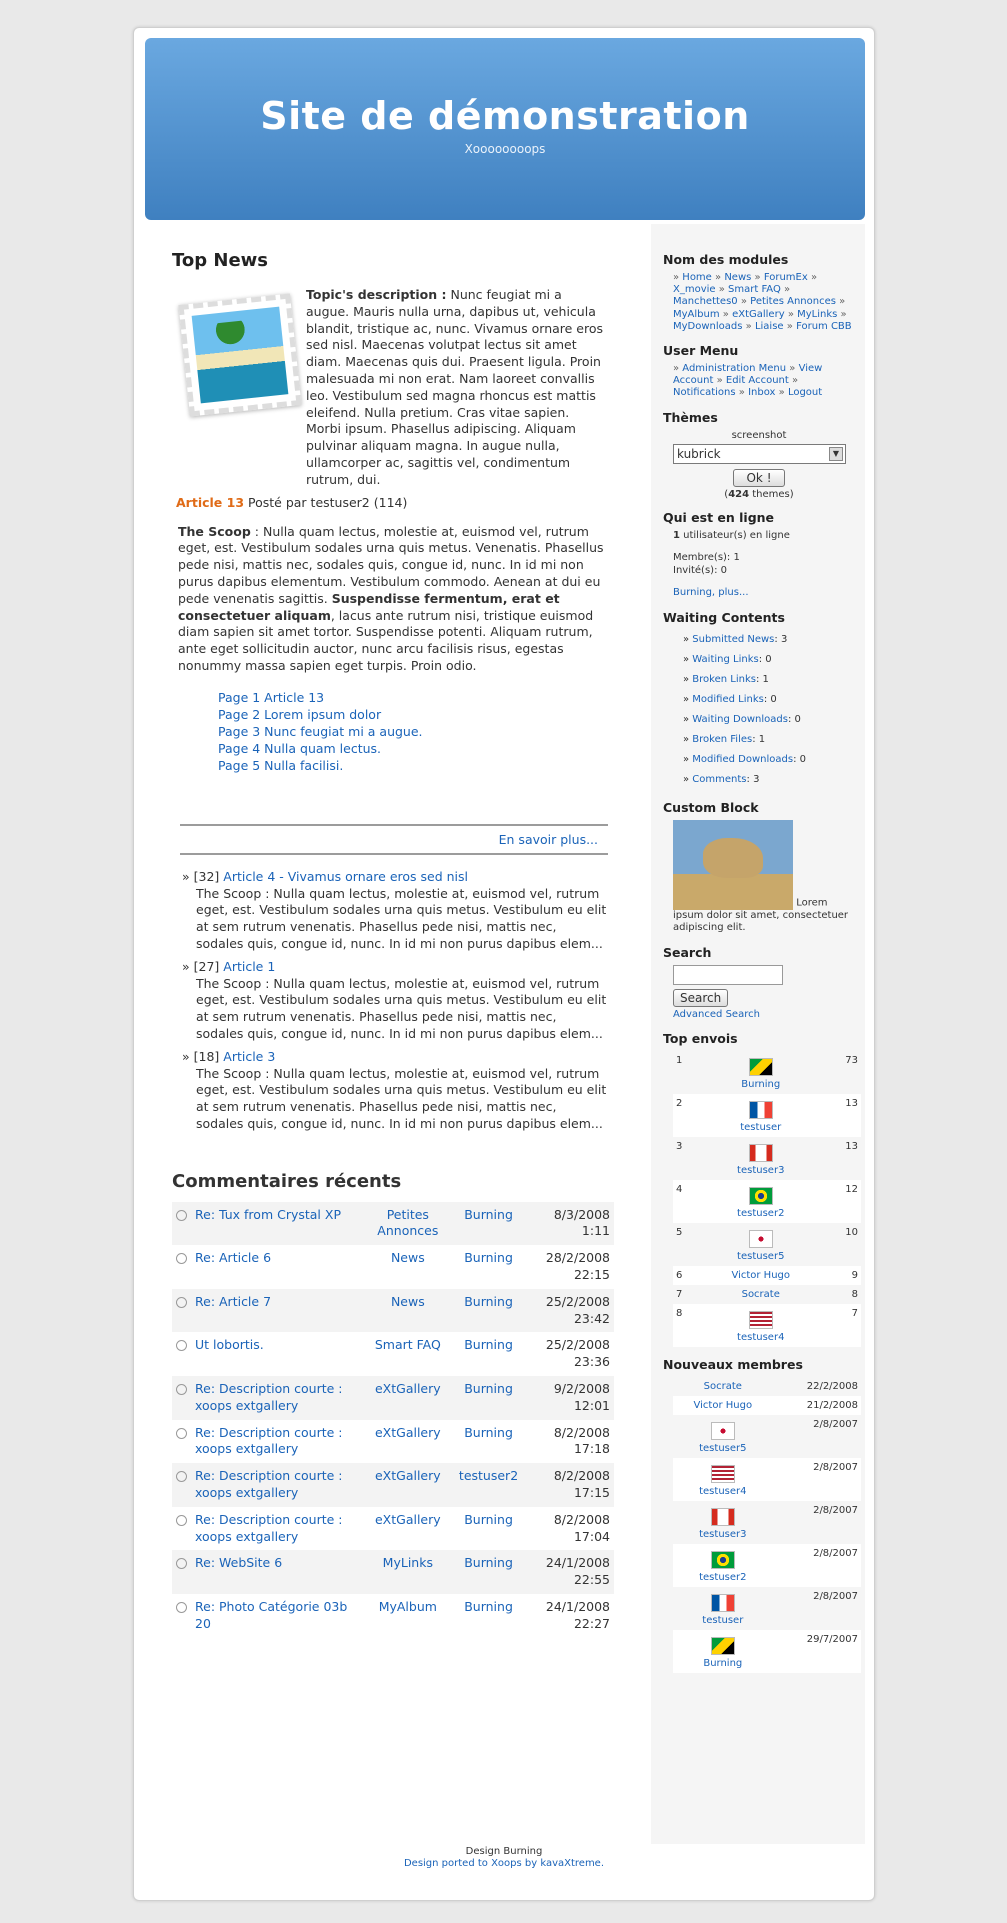  What do you see at coordinates (729, 368) in the screenshot?
I see `usermenu-link: Administration Menu` at bounding box center [729, 368].